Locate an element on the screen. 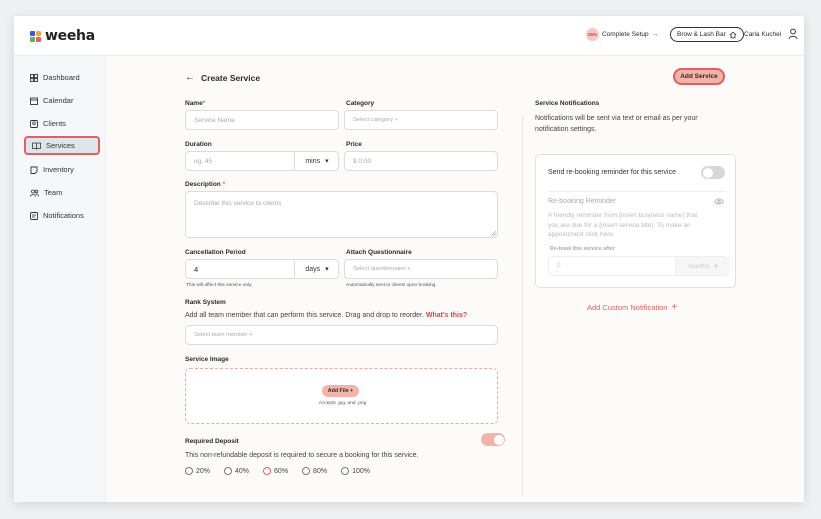 This screenshot has height=519, width=821. setup-progress-badge: 25% is located at coordinates (592, 34).